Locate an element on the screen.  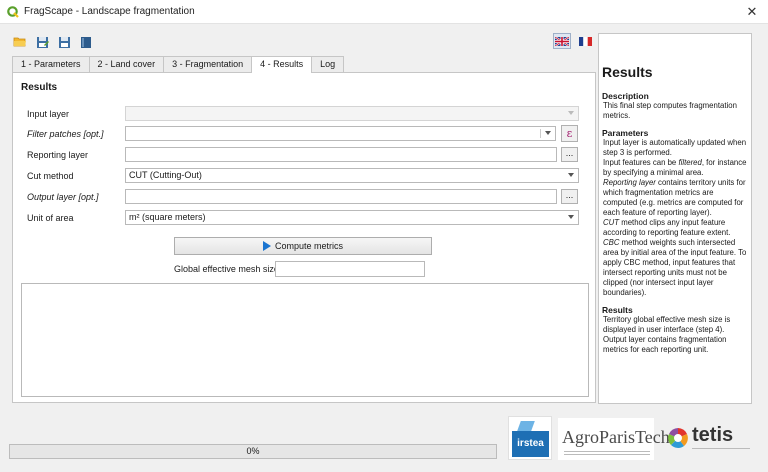
save-as-icon is located at coordinates (42, 42).